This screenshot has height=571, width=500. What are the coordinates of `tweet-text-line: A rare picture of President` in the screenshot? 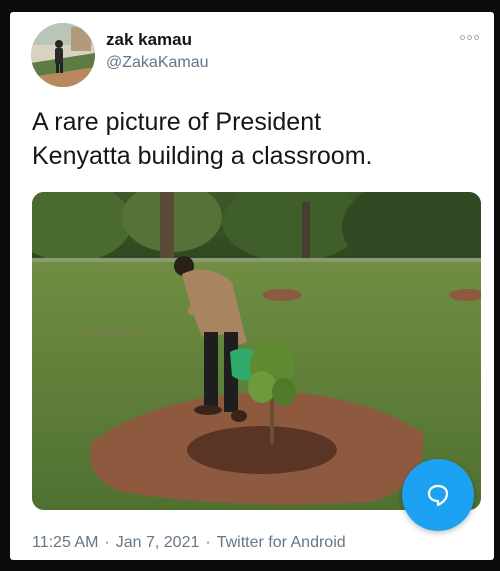 It's located at (177, 122).